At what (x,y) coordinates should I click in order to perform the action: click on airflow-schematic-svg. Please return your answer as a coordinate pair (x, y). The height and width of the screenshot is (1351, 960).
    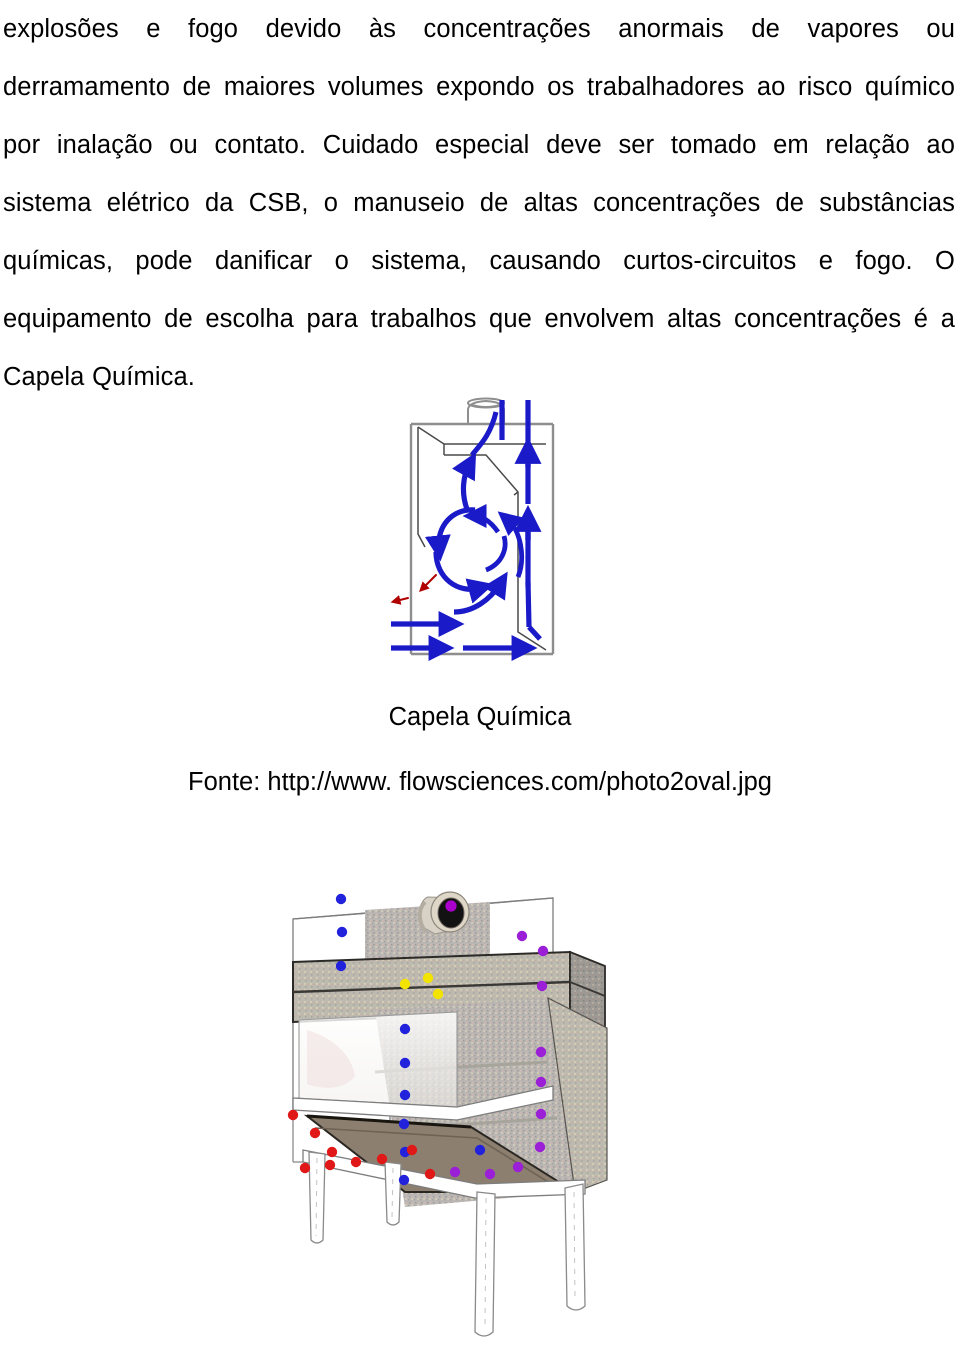
    Looking at the image, I should click on (472, 529).